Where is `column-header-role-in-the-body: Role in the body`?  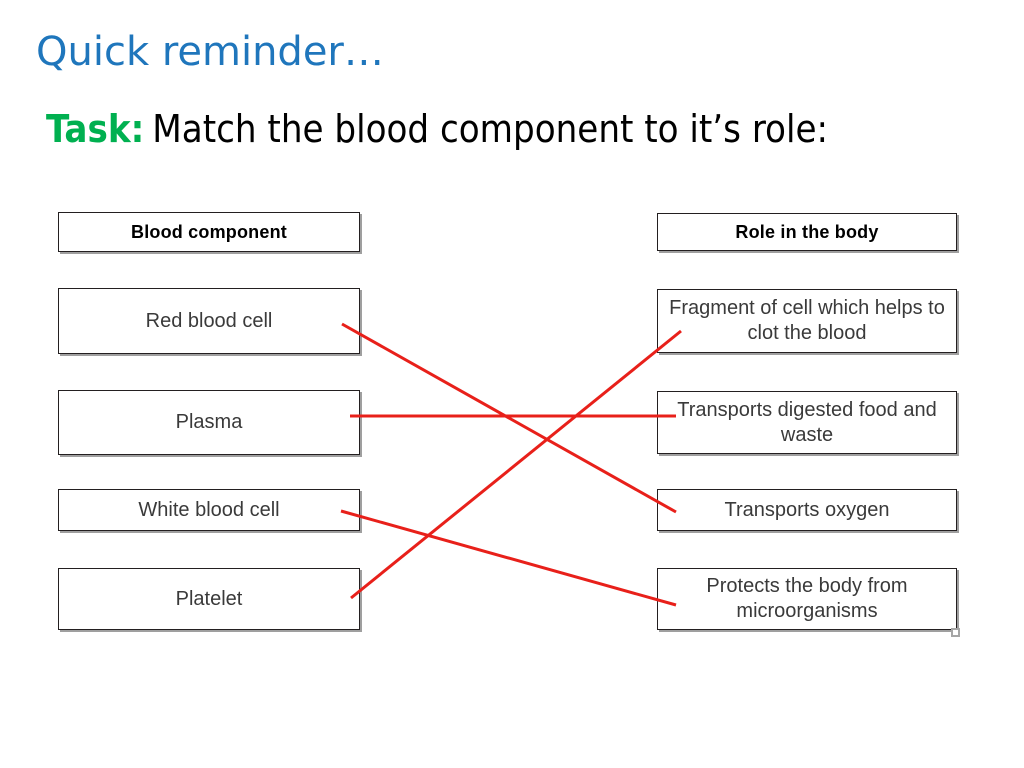
column-header-role-in-the-body: Role in the body is located at coordinates (807, 232).